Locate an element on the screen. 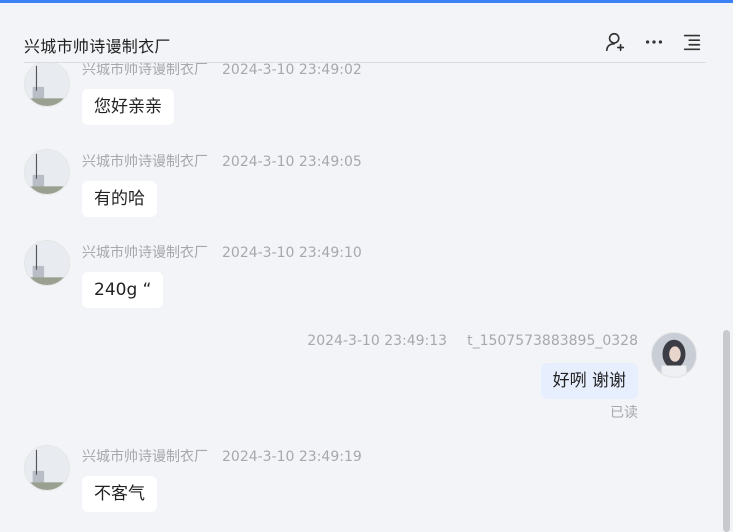 The width and height of the screenshot is (733, 532). menu-list-icon is located at coordinates (692, 42).